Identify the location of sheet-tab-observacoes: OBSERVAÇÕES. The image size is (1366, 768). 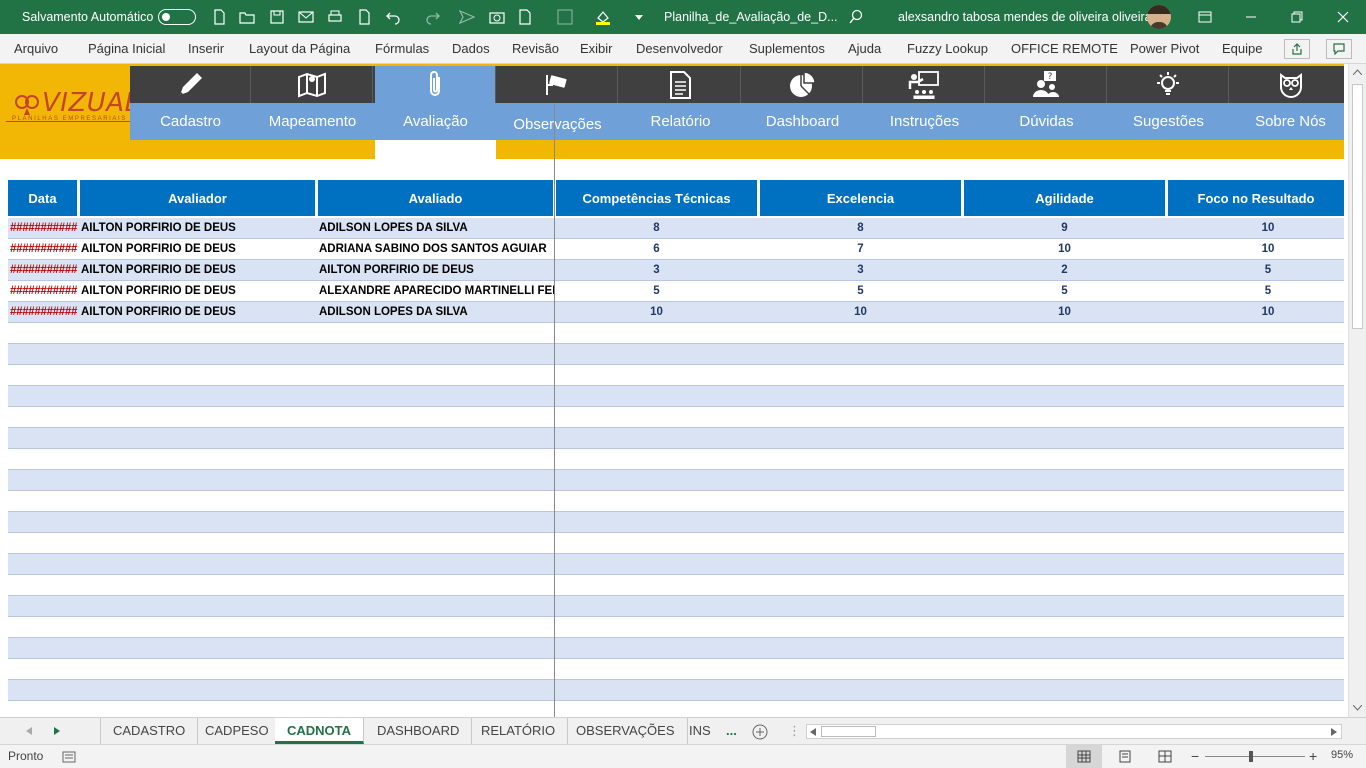
(626, 731).